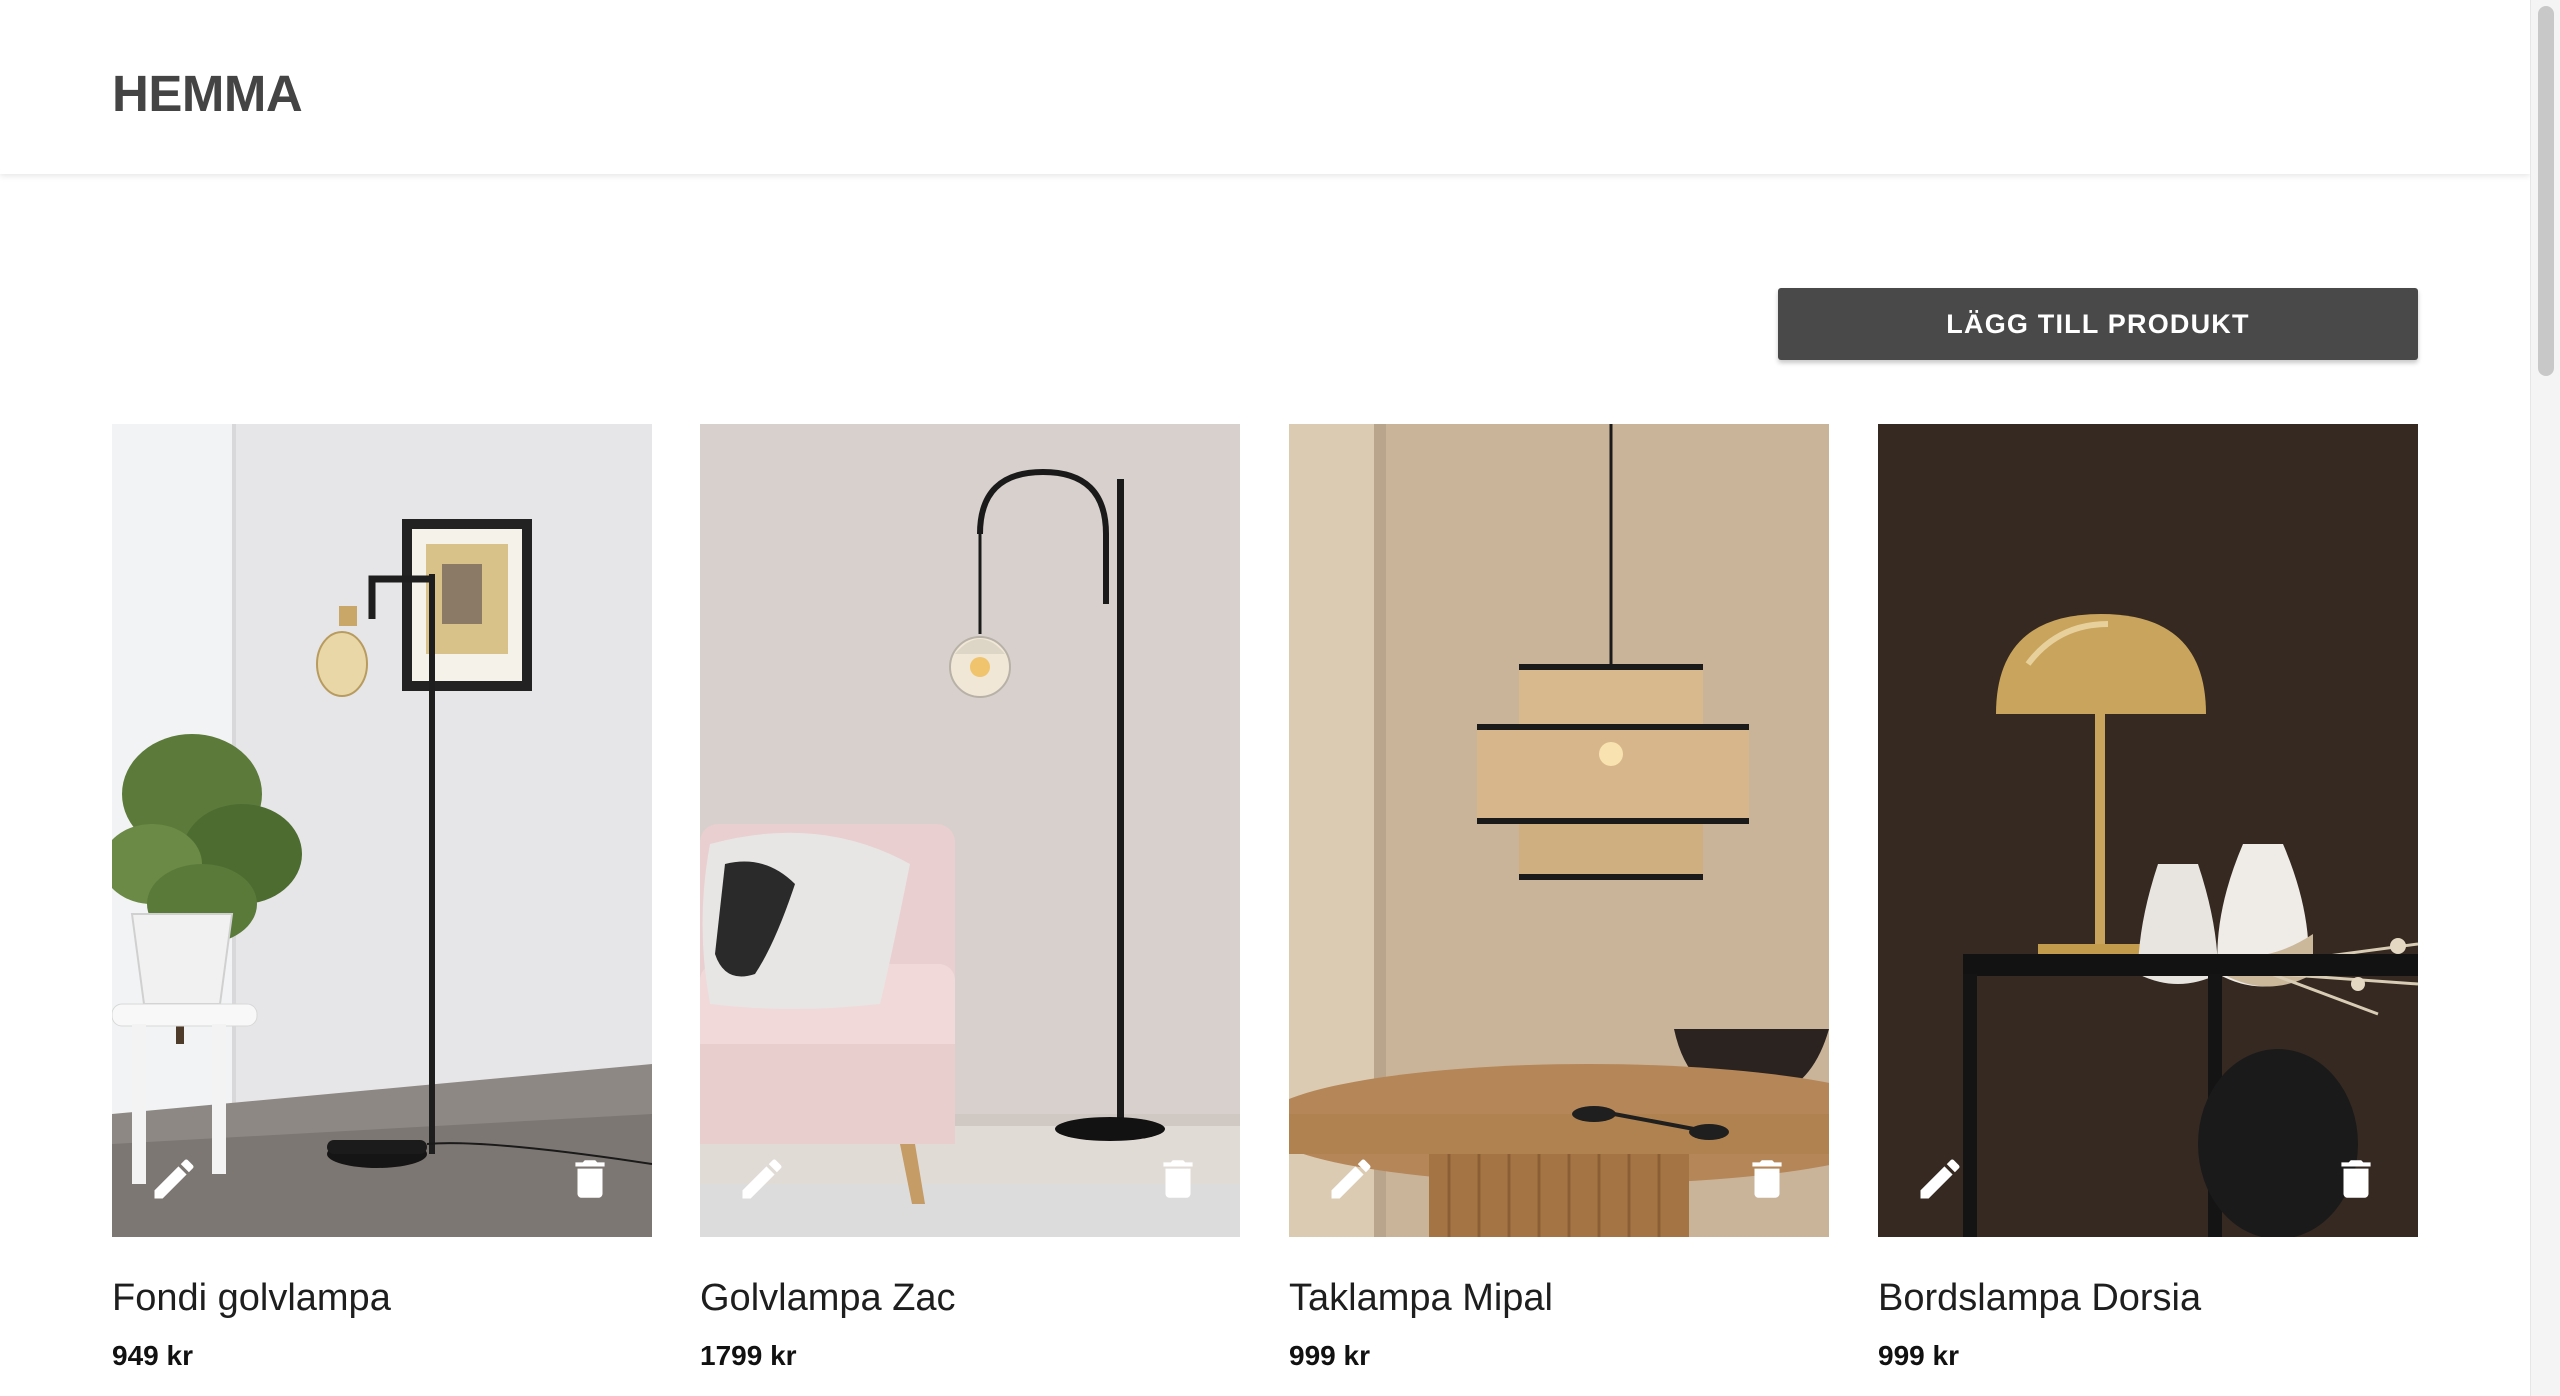 The width and height of the screenshot is (2560, 1396). What do you see at coordinates (207, 93) in the screenshot?
I see `brand-logo-text: HEMMA` at bounding box center [207, 93].